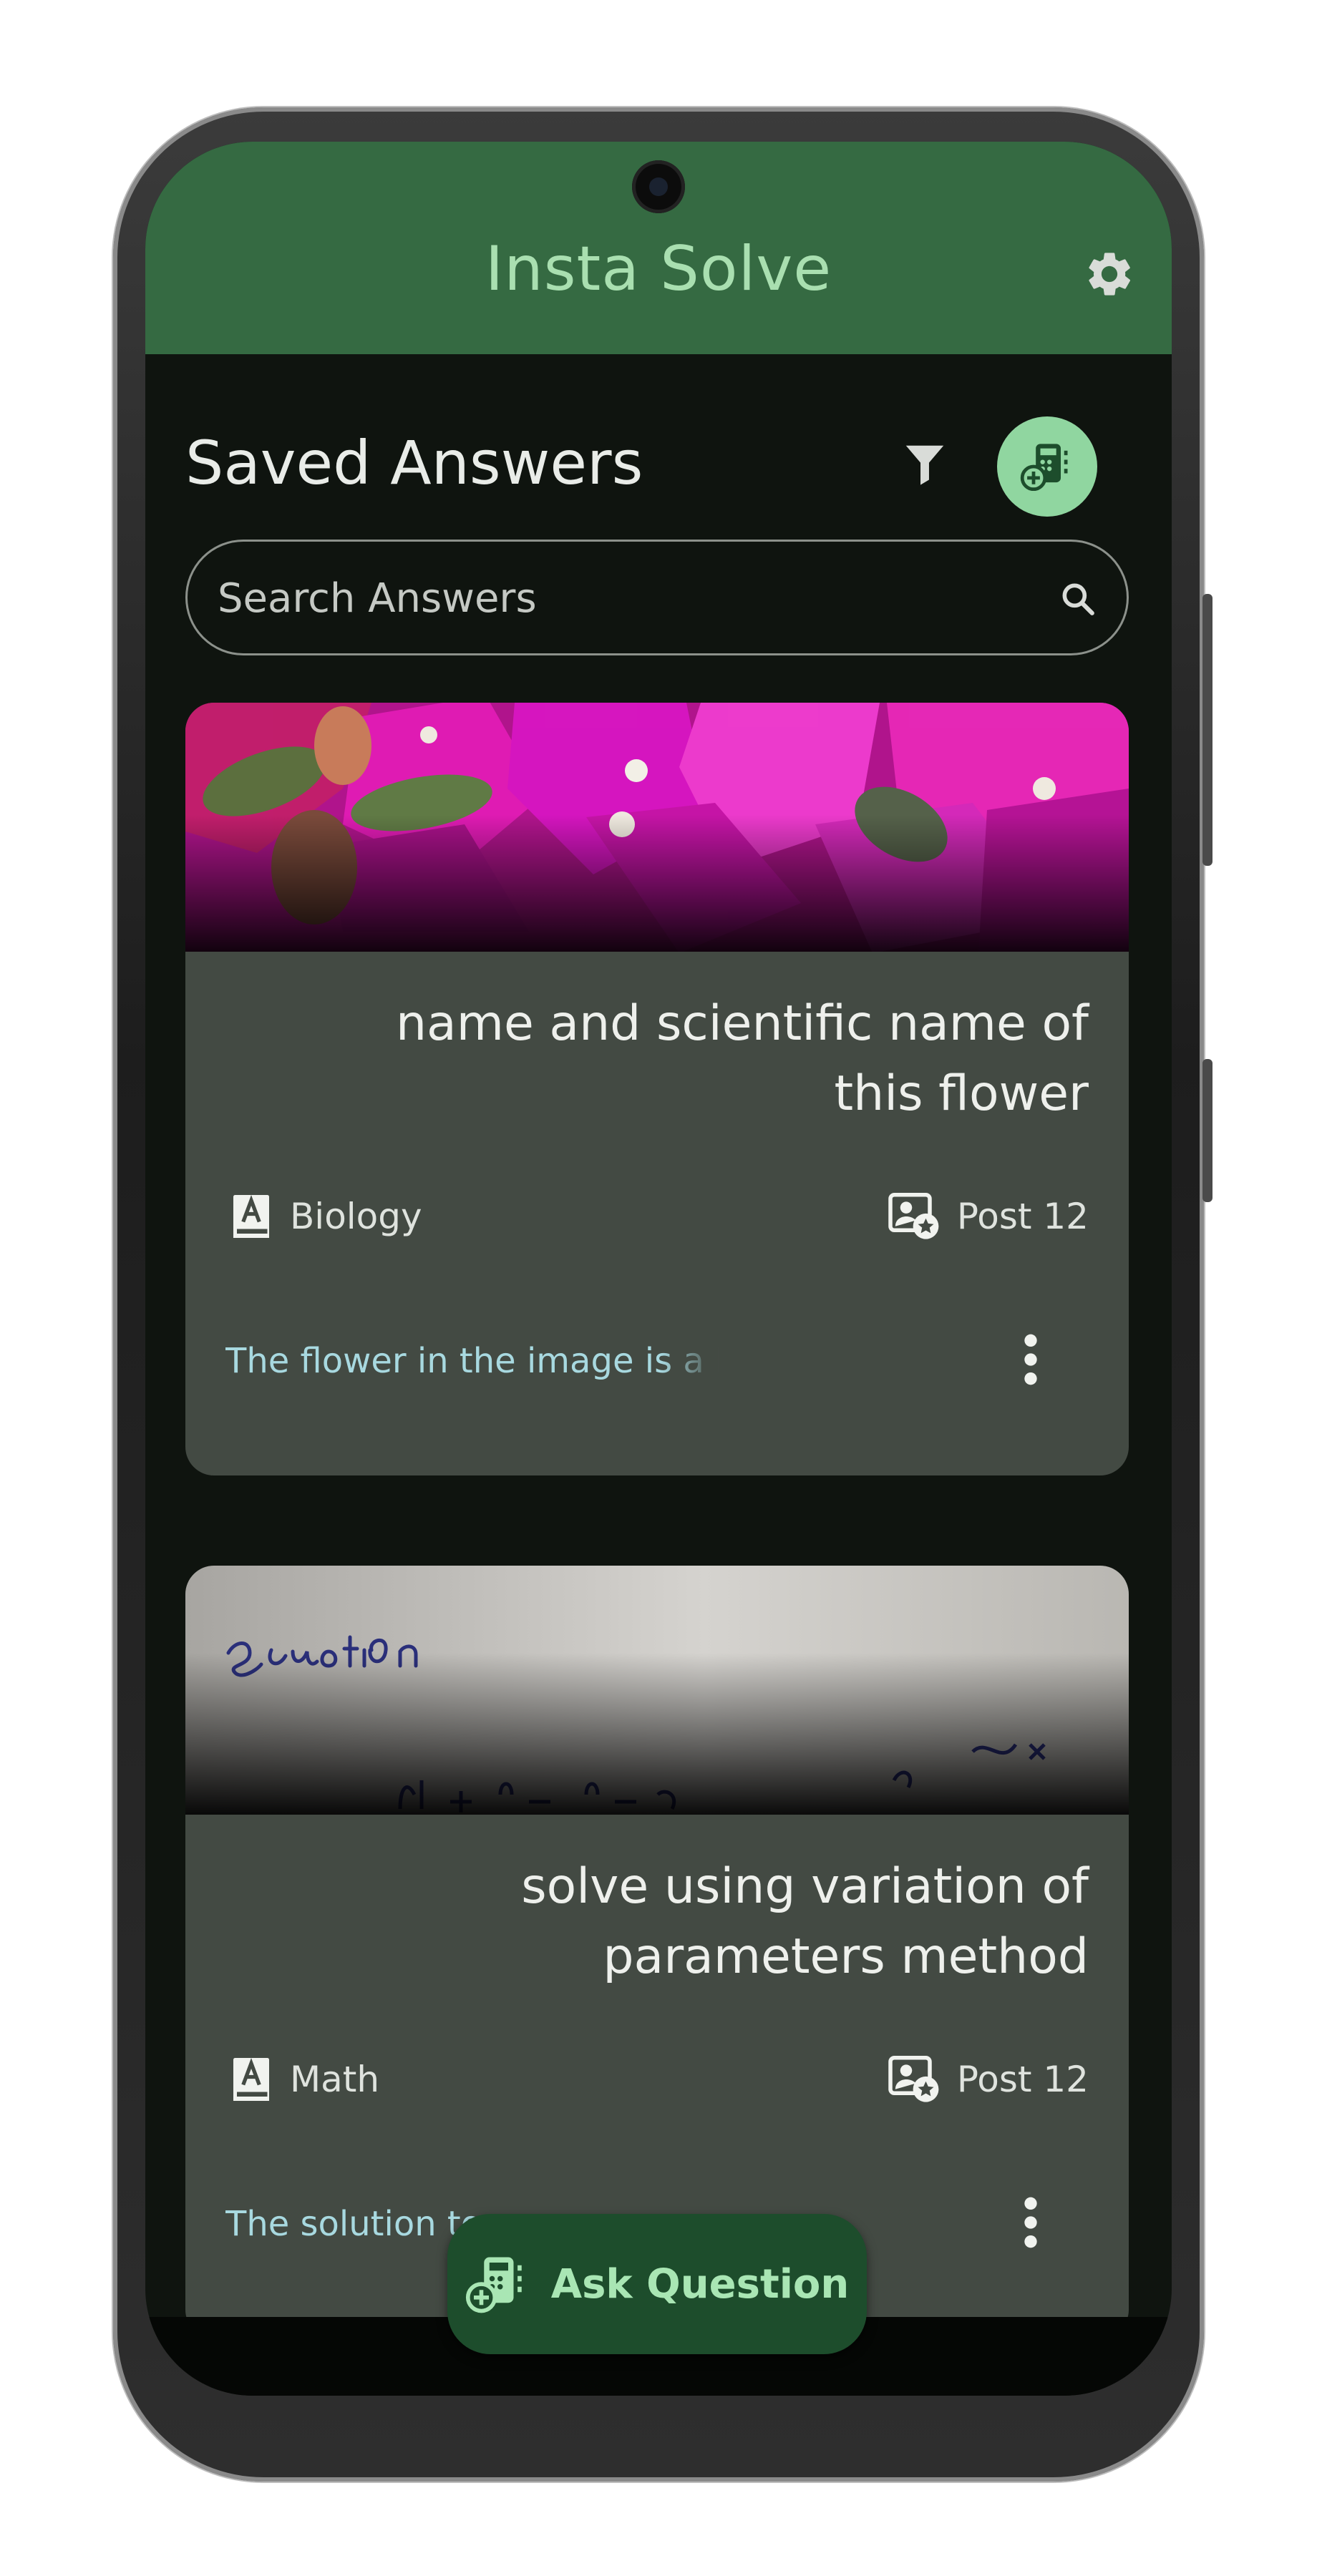  Describe the element at coordinates (658, 186) in the screenshot. I see `front-camera` at that location.